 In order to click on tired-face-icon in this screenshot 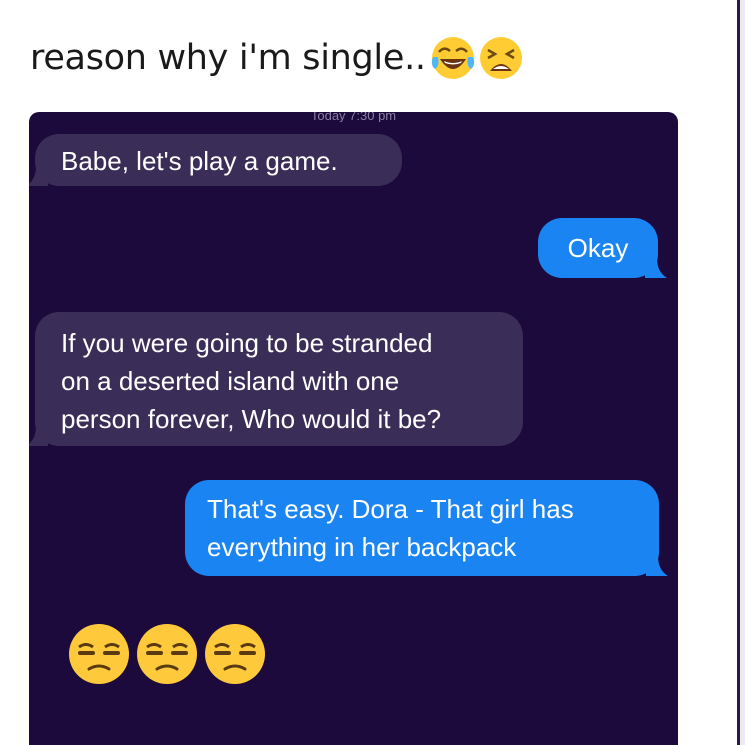, I will do `click(501, 58)`.